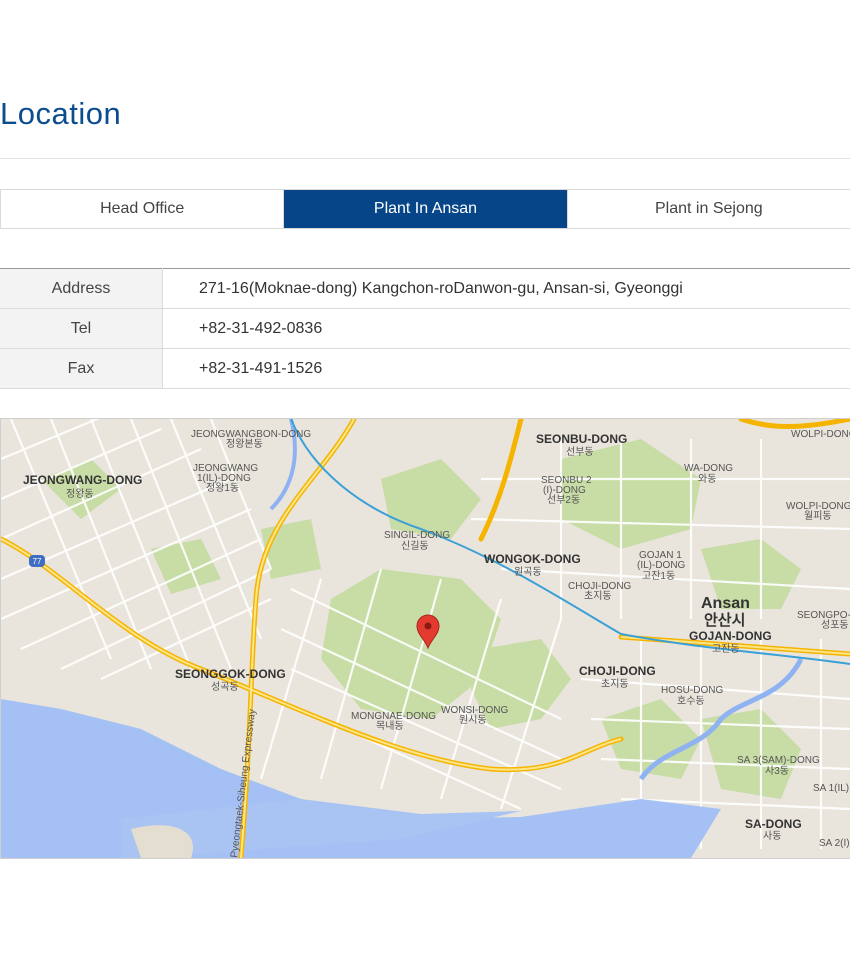  What do you see at coordinates (390, 726) in the screenshot?
I see `map-label: 목내동` at bounding box center [390, 726].